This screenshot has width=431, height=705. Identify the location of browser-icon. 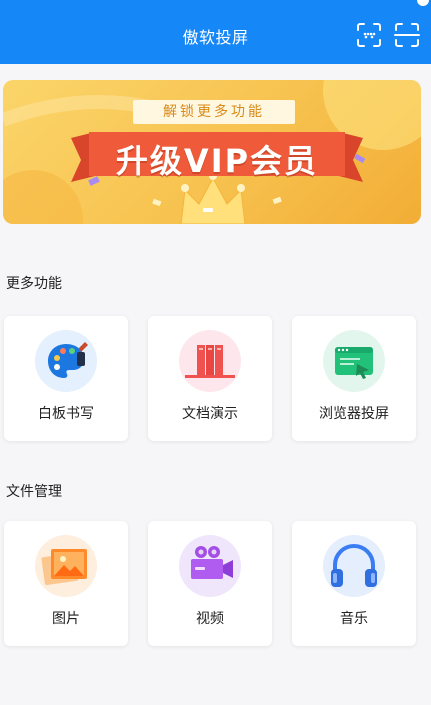
(354, 361).